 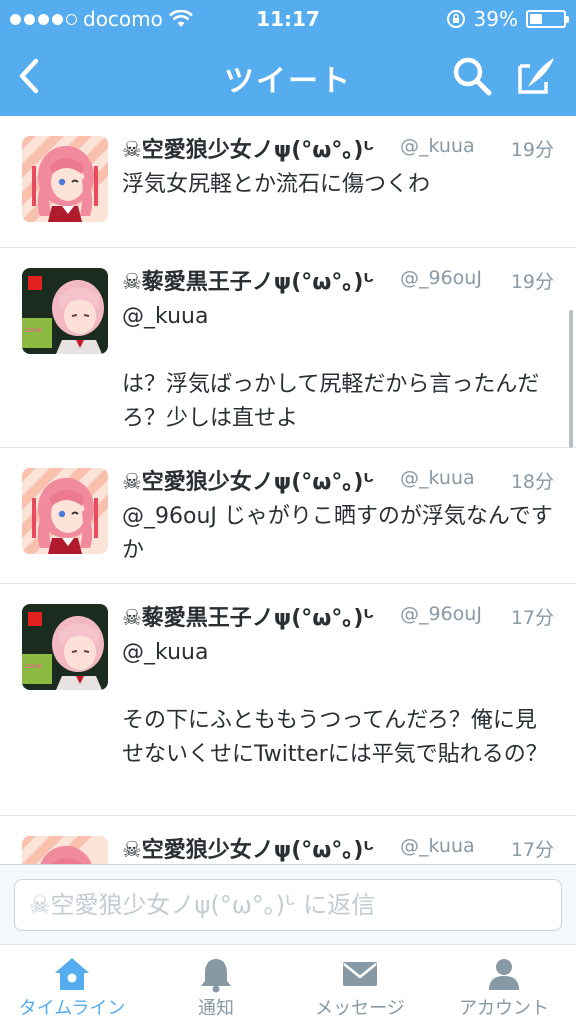 I want to click on tab-label: アカウント, so click(x=504, y=1008).